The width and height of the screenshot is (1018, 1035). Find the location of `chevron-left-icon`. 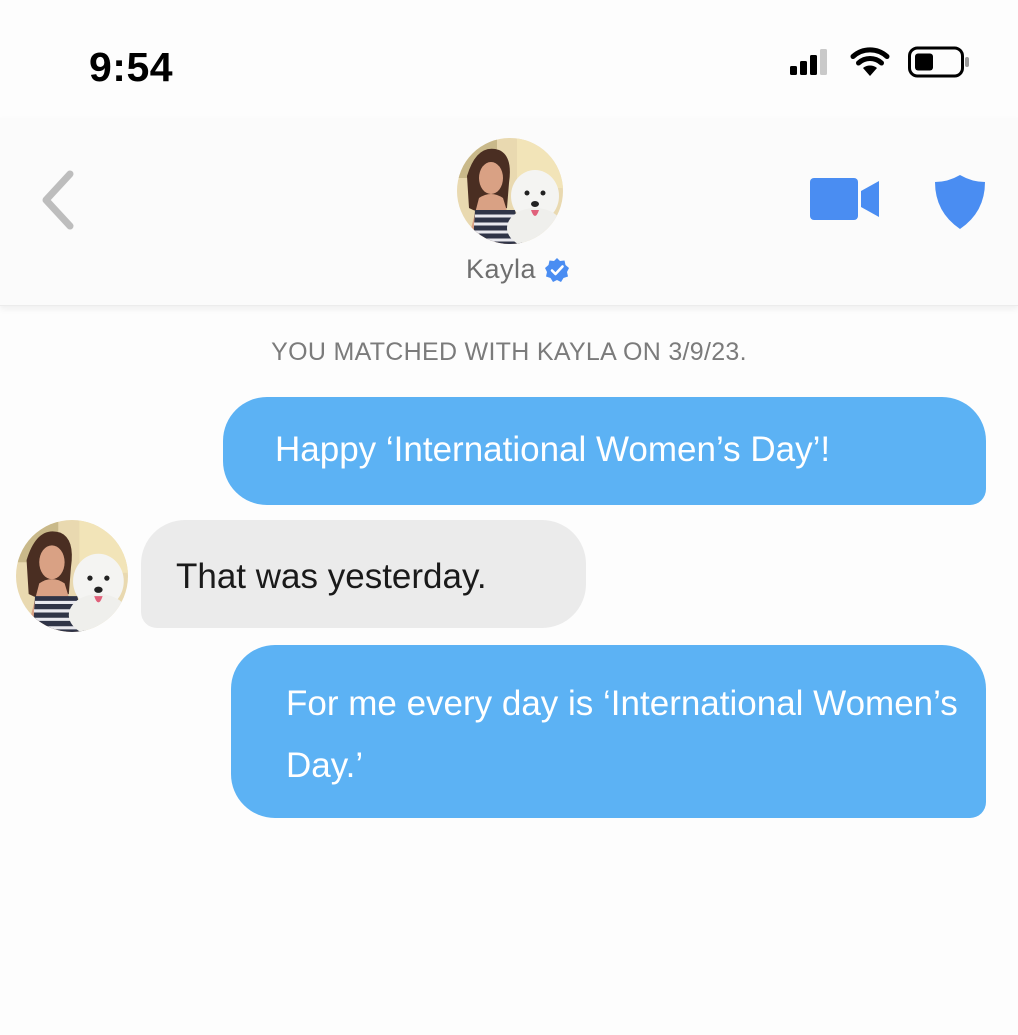

chevron-left-icon is located at coordinates (58, 200).